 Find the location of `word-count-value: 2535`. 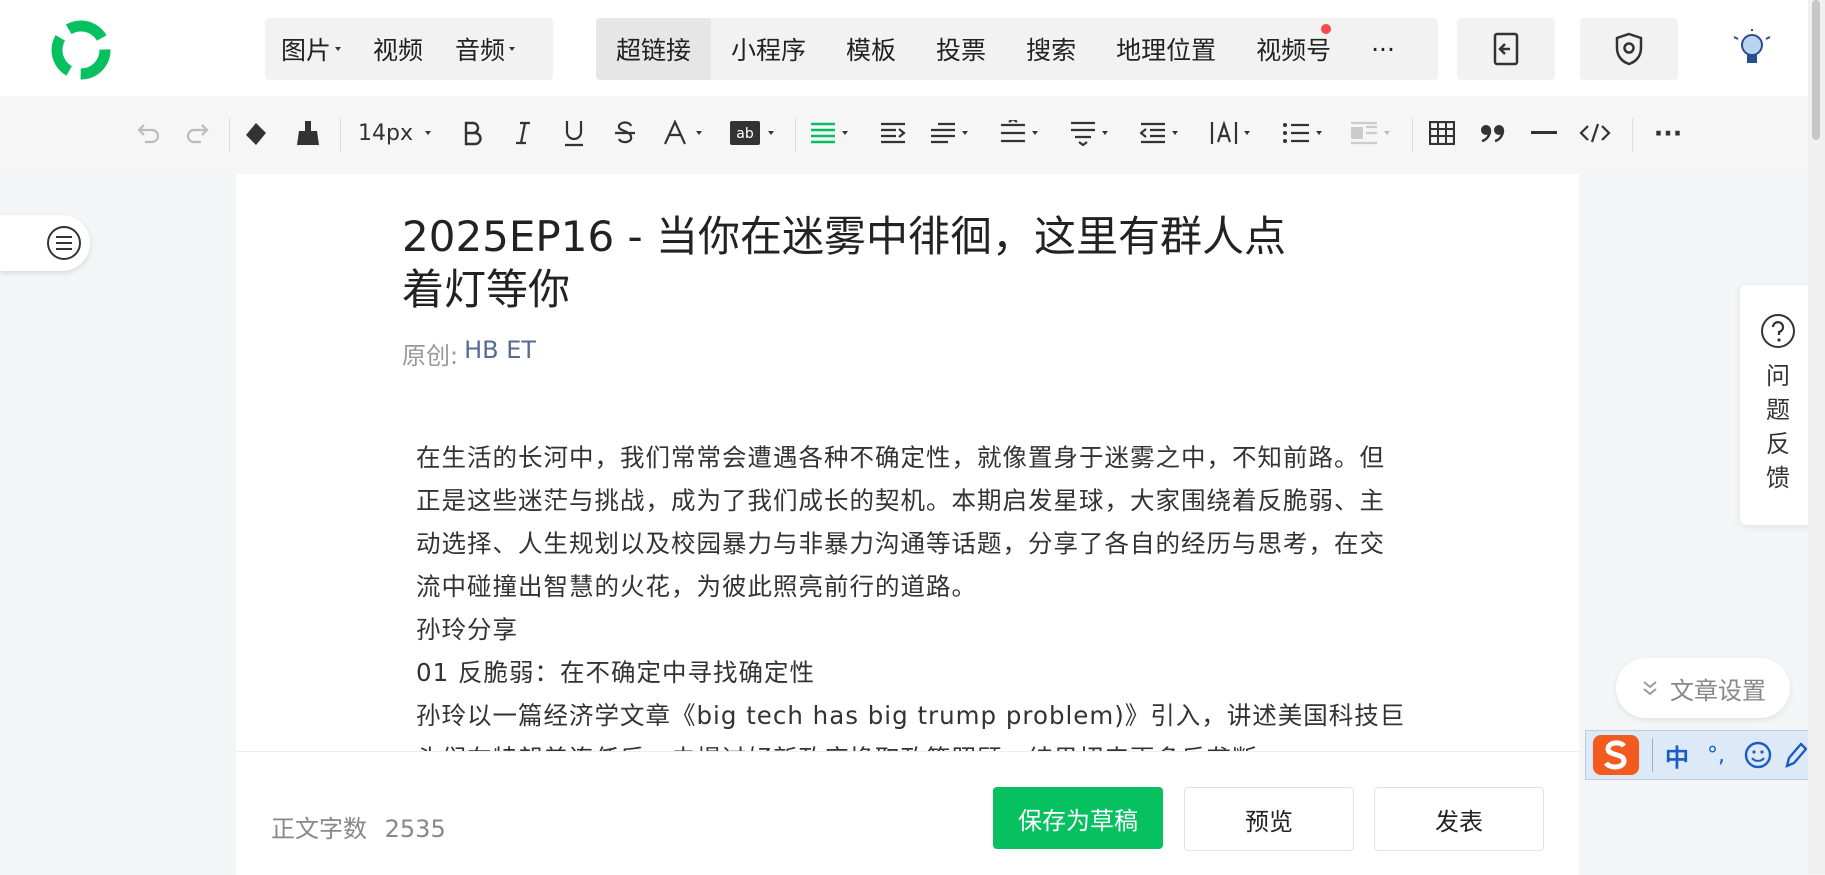

word-count-value: 2535 is located at coordinates (415, 829).